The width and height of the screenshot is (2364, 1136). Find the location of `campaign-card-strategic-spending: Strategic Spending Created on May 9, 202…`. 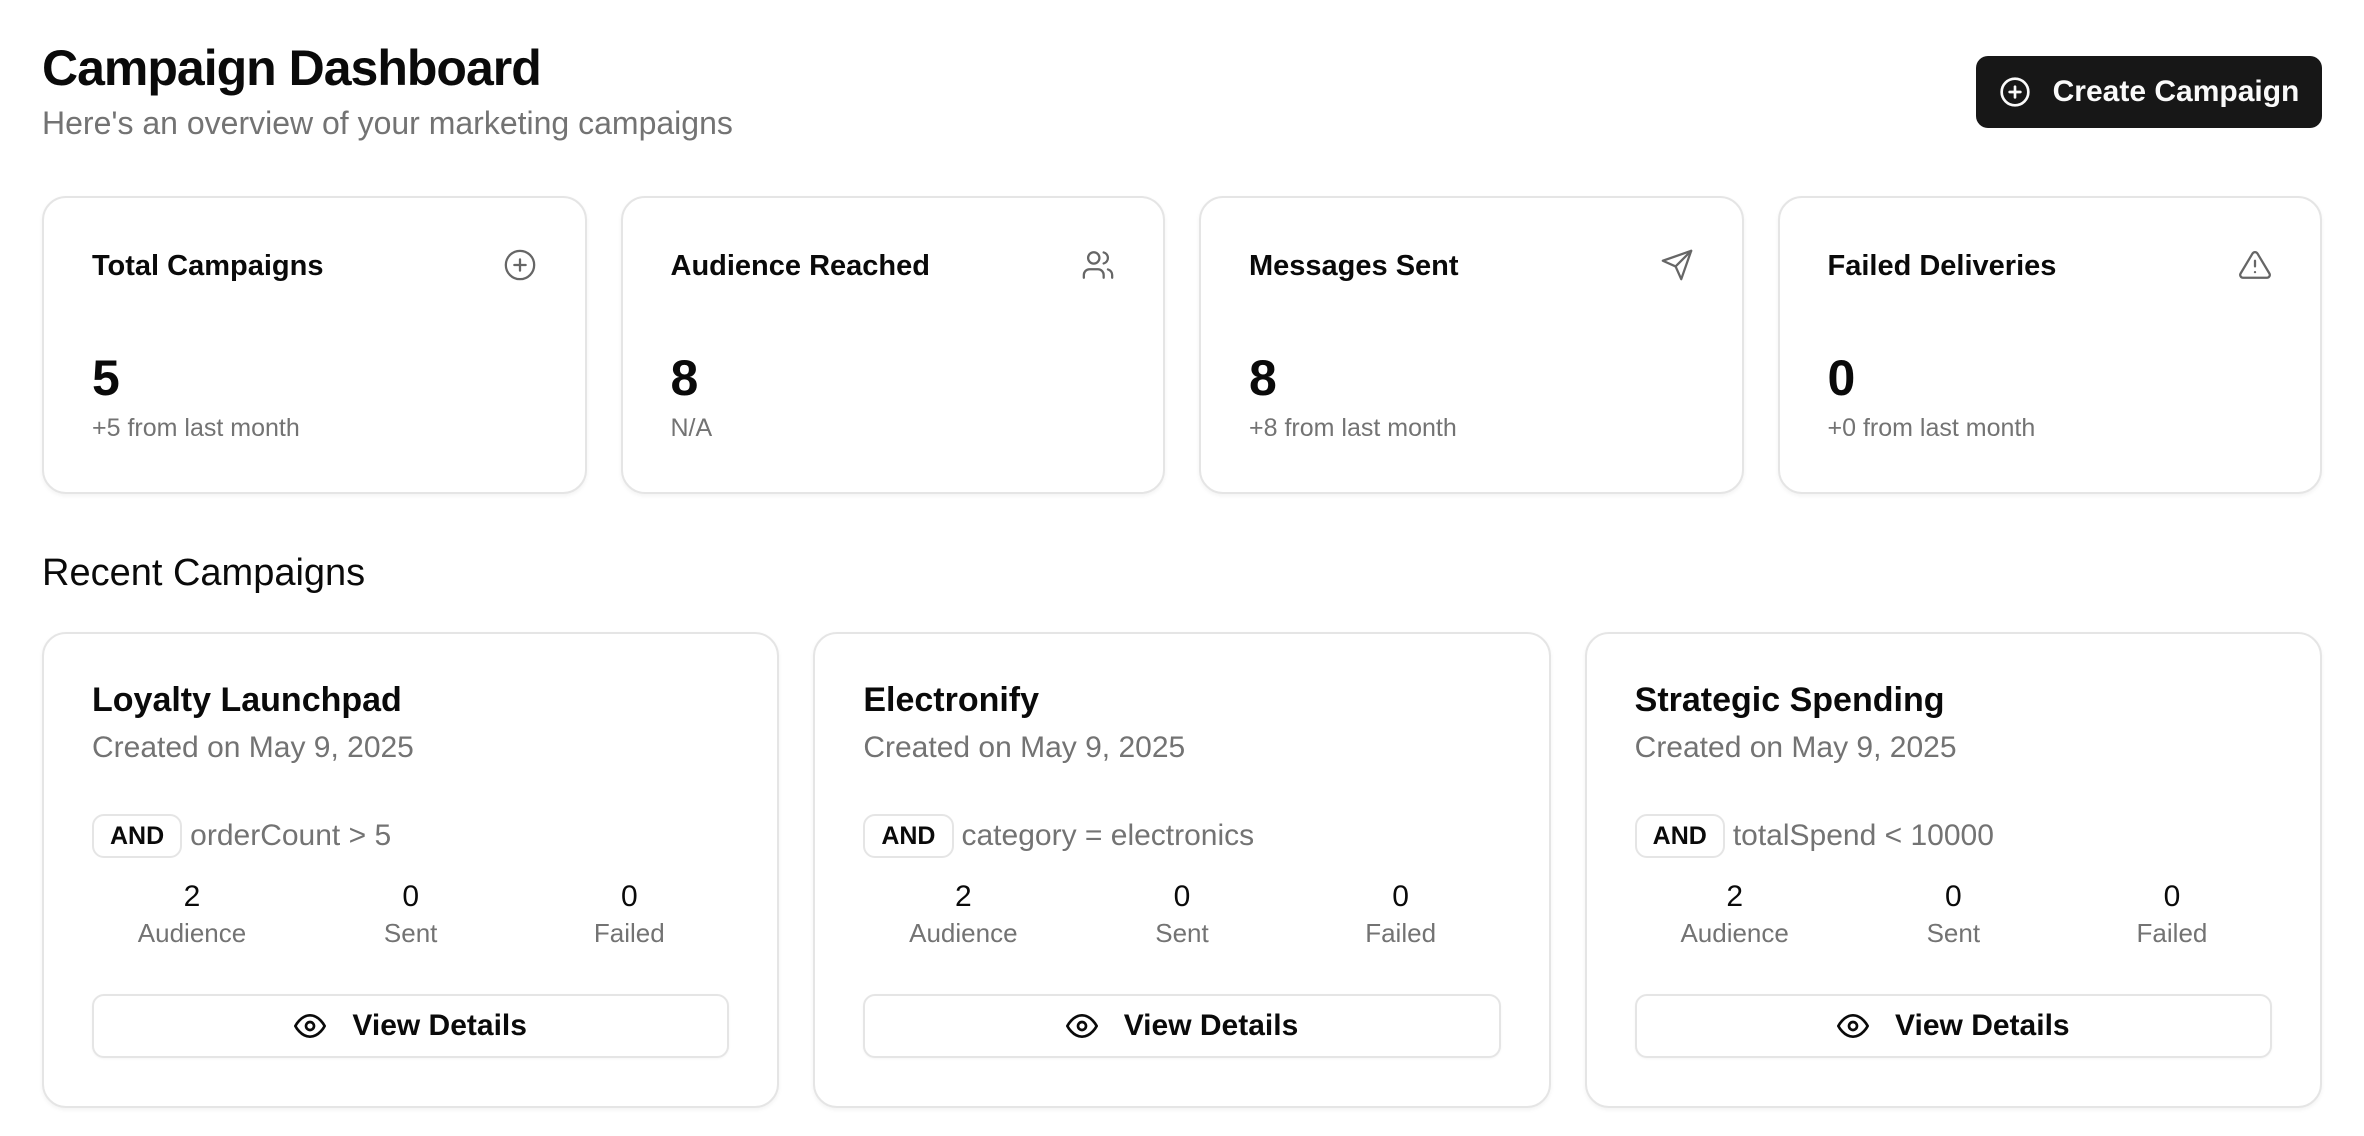

campaign-card-strategic-spending: Strategic Spending Created on May 9, 202… is located at coordinates (1953, 870).